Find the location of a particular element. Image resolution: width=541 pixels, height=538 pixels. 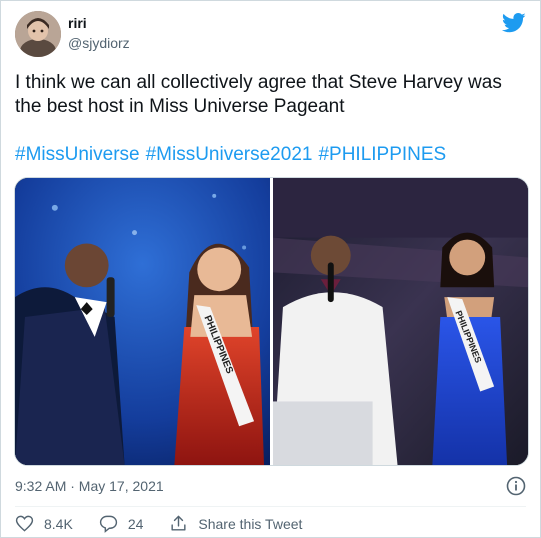

reply-icon is located at coordinates (108, 524).